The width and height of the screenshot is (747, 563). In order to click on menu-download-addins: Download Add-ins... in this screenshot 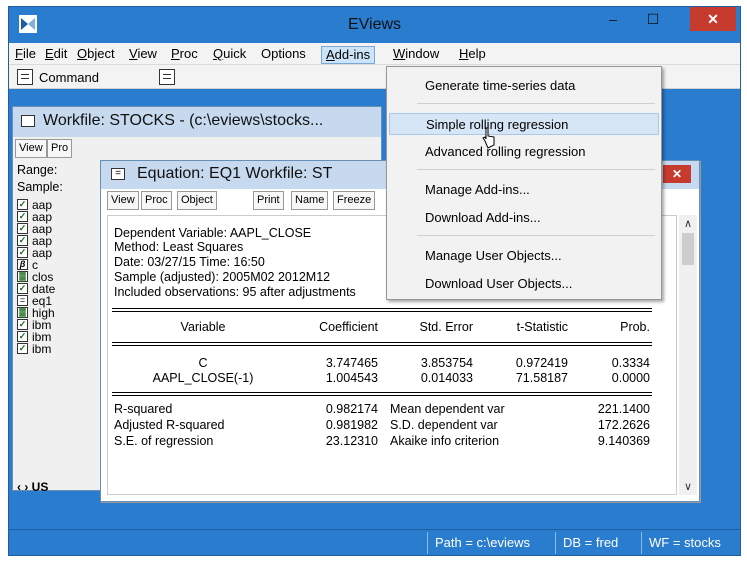, I will do `click(524, 218)`.